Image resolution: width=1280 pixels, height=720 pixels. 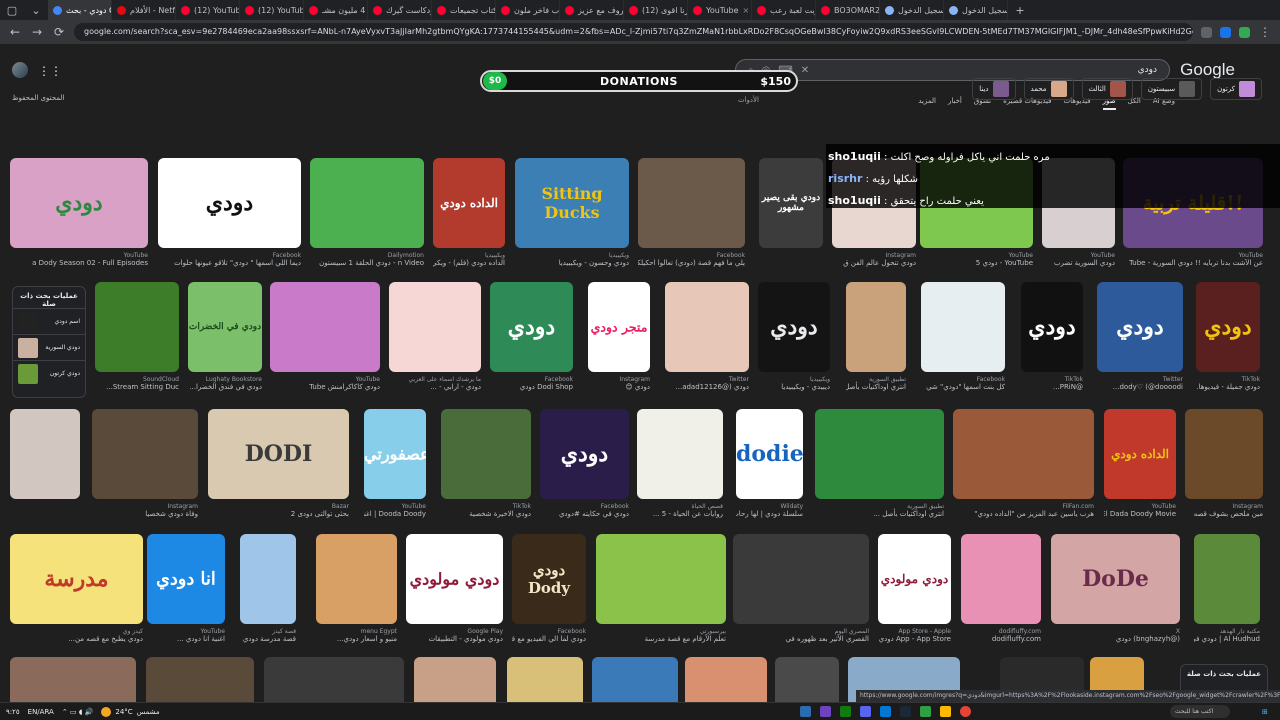 I want to click on image-caption: Facebook دودي في حكايته #دودي, so click(x=584, y=510).